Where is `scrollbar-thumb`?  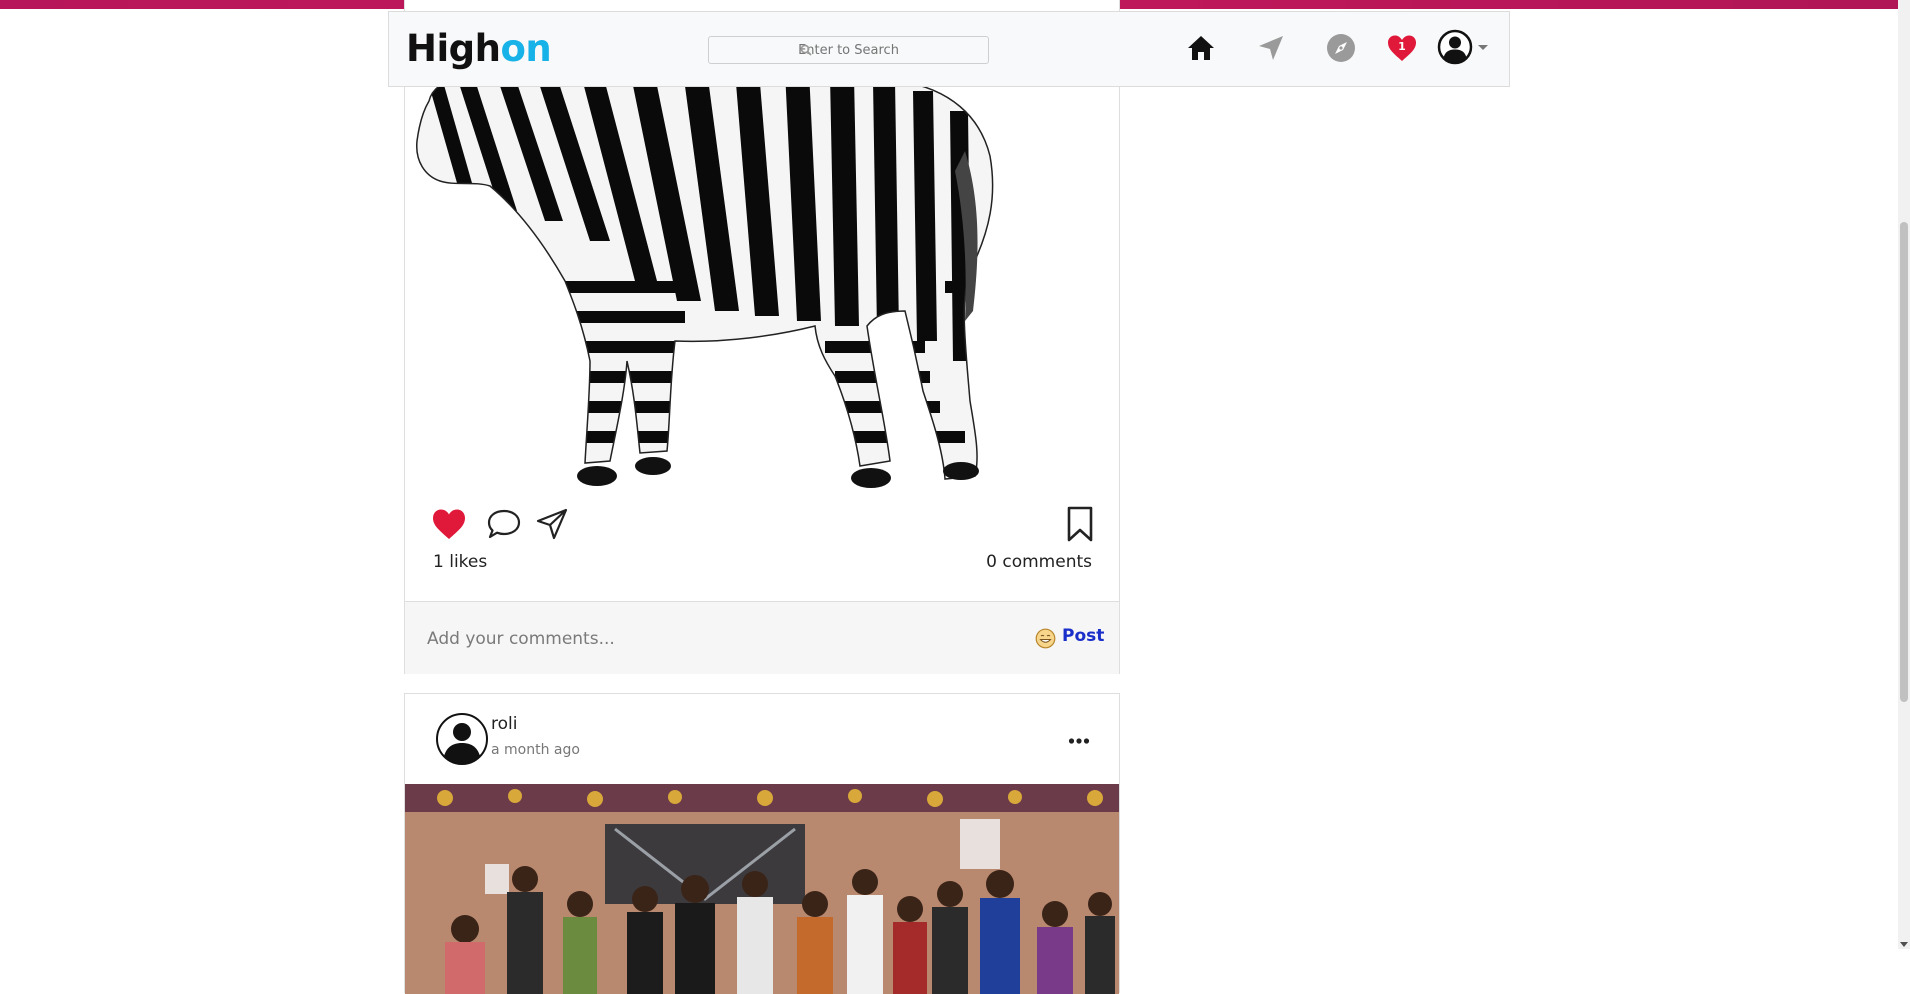 scrollbar-thumb is located at coordinates (1904, 462).